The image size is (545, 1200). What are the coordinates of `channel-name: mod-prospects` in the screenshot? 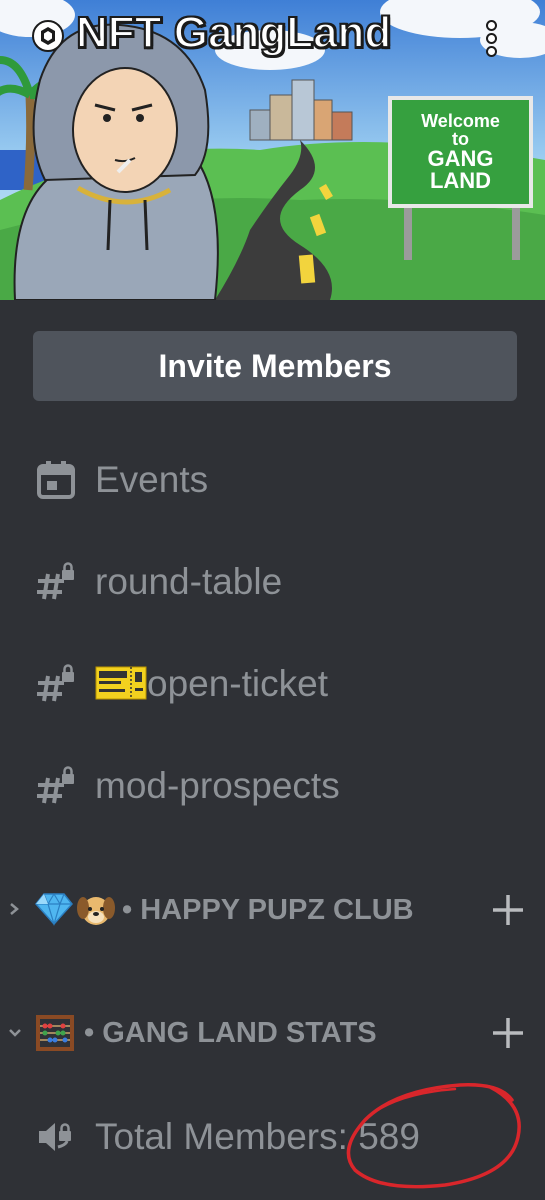 It's located at (217, 785).